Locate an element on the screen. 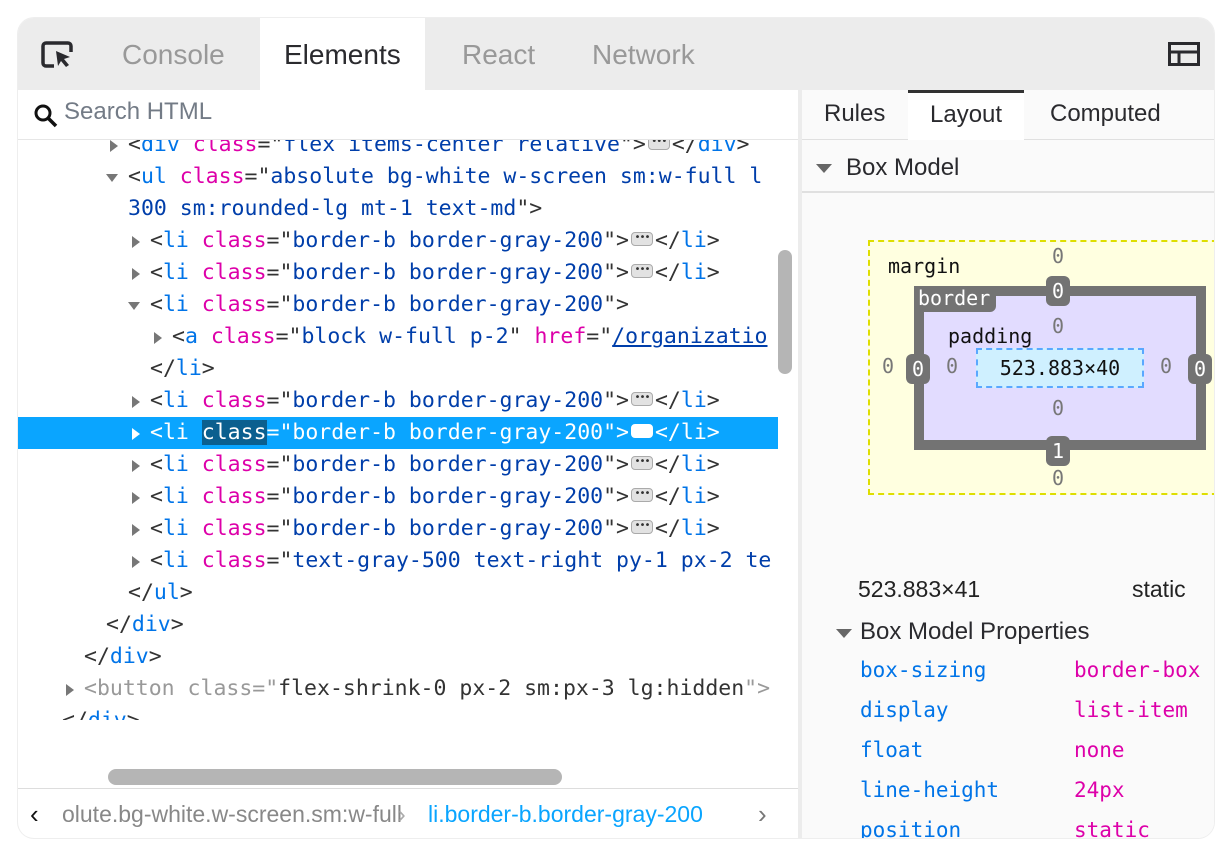  node-markup: 300 sm:rounded-lg mt-1 text-md"> is located at coordinates (335, 209).